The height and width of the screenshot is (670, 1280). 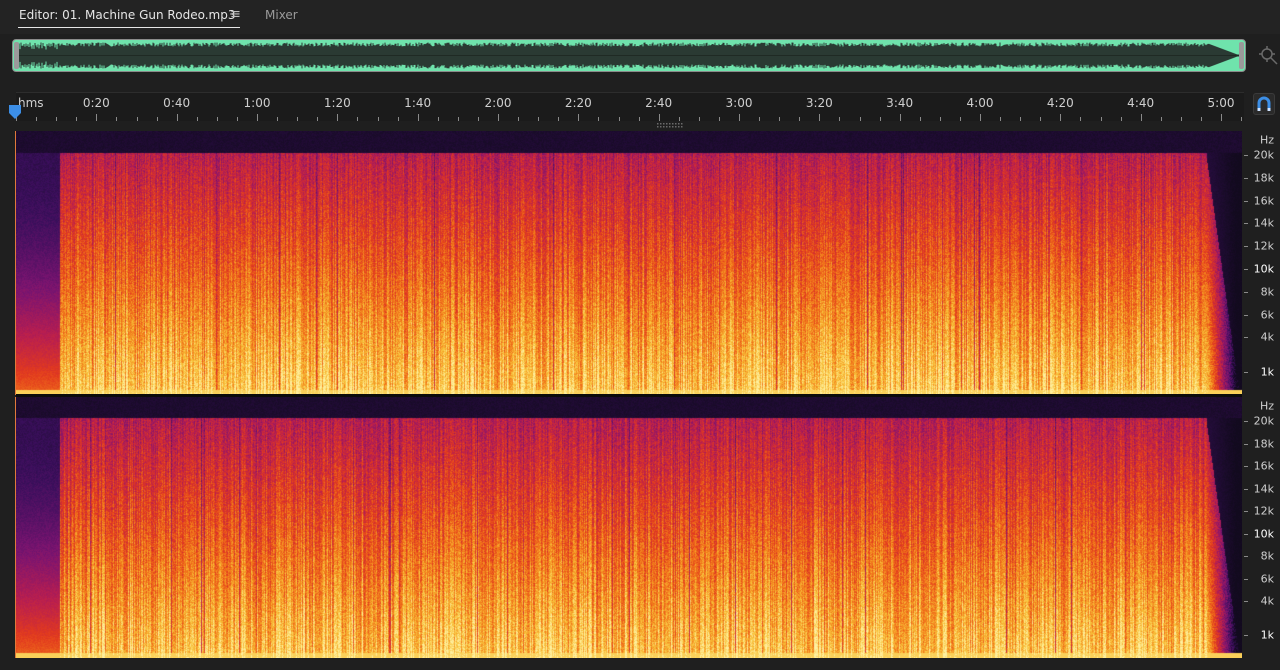 What do you see at coordinates (1262, 263) in the screenshot?
I see `frequency-scale-left: Hz 20k 18k 16k 14k 12k 10k 8k 6k 4k 1k` at bounding box center [1262, 263].